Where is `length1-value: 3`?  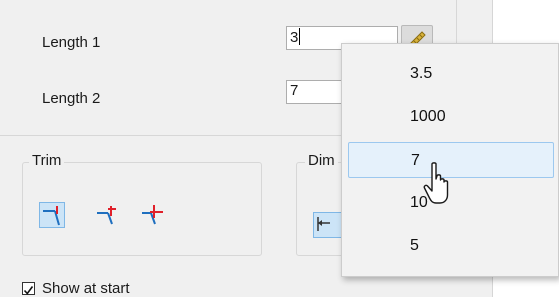
length1-value: 3 is located at coordinates (294, 37).